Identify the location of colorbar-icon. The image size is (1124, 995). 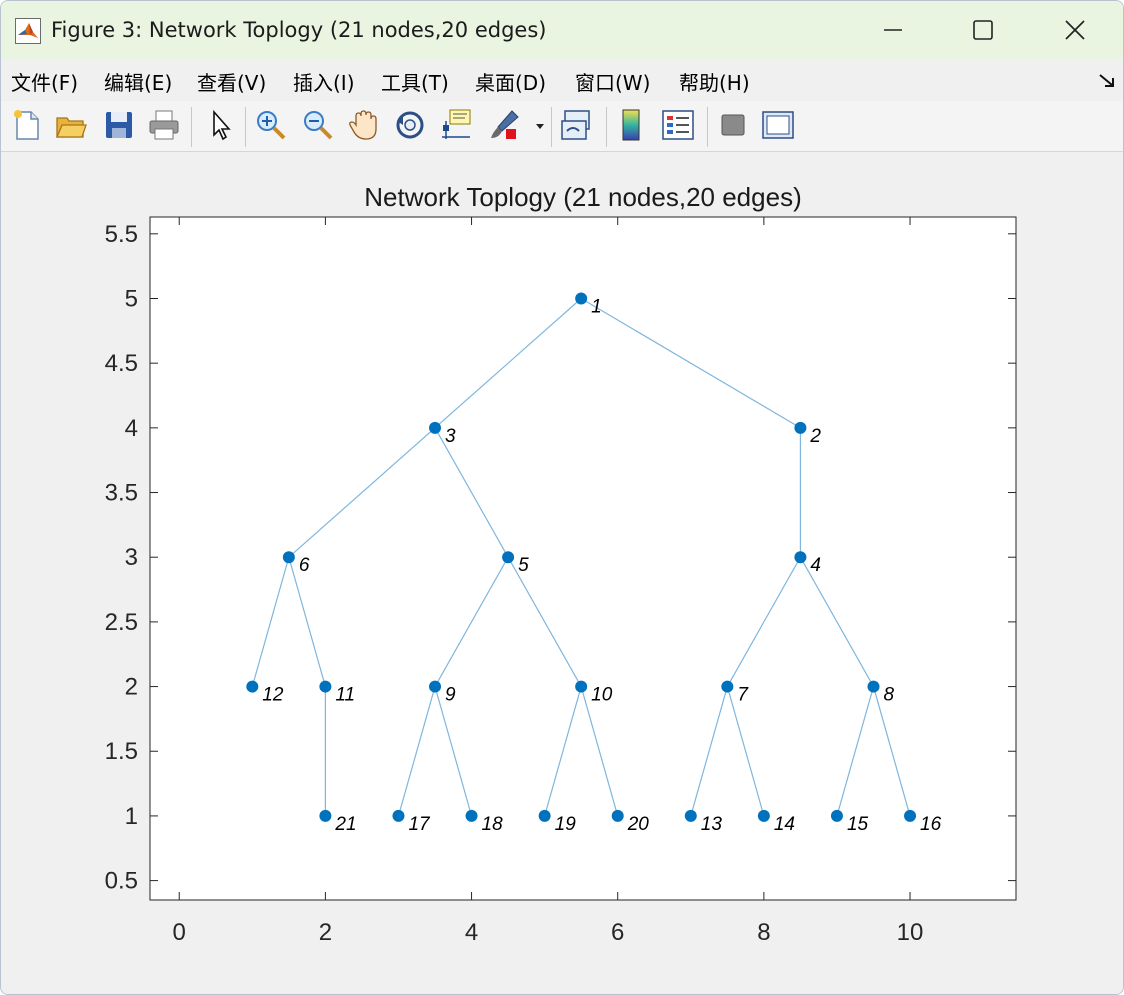
(632, 125).